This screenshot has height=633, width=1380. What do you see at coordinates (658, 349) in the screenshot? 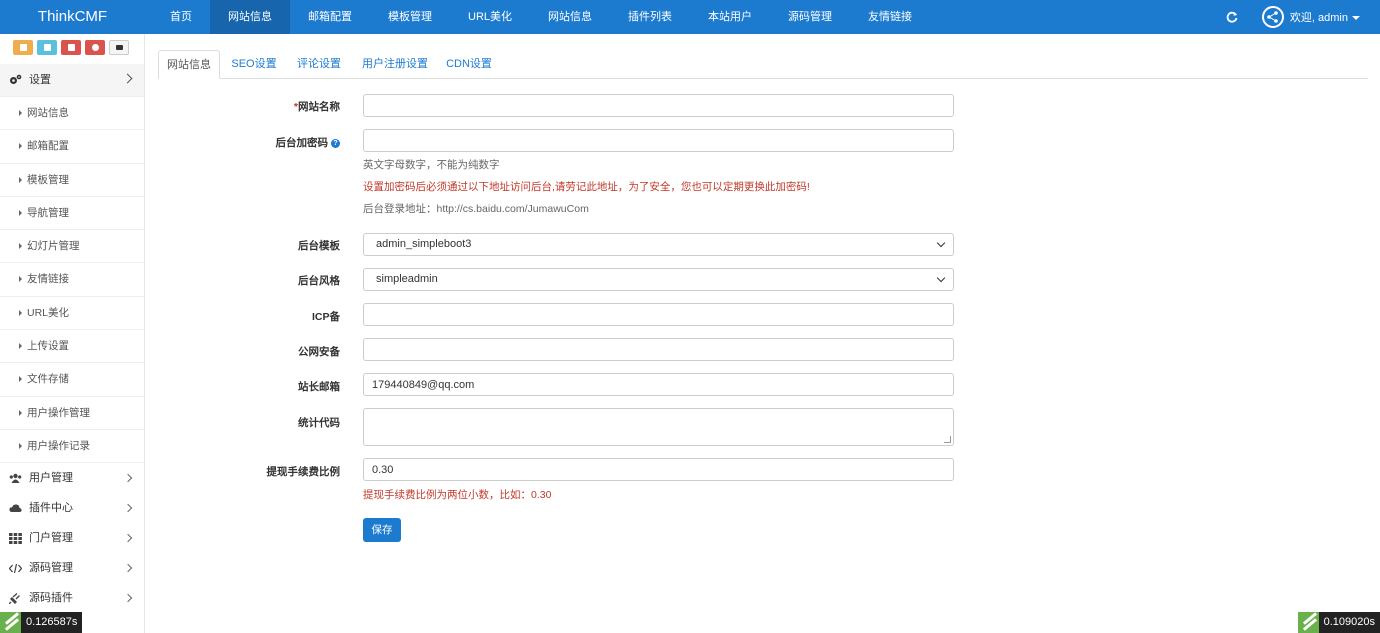
I see `police-input` at bounding box center [658, 349].